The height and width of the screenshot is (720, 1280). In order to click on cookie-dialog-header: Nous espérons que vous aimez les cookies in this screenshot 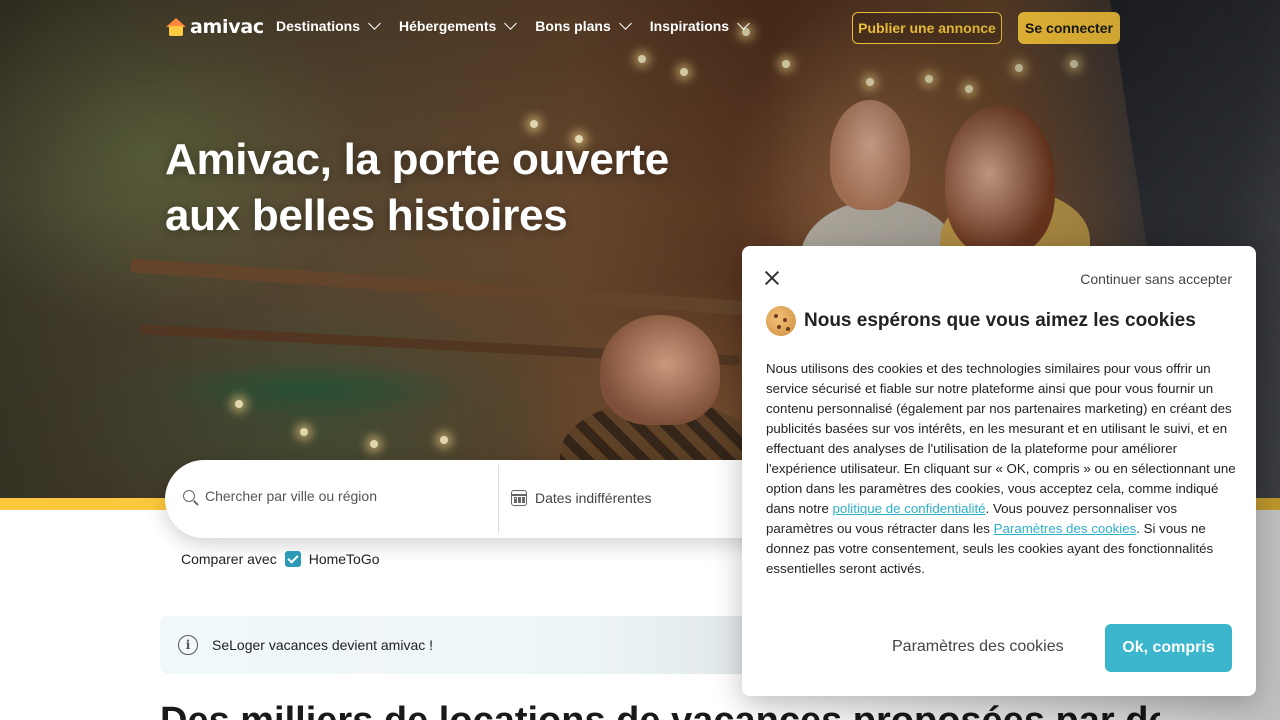, I will do `click(981, 321)`.